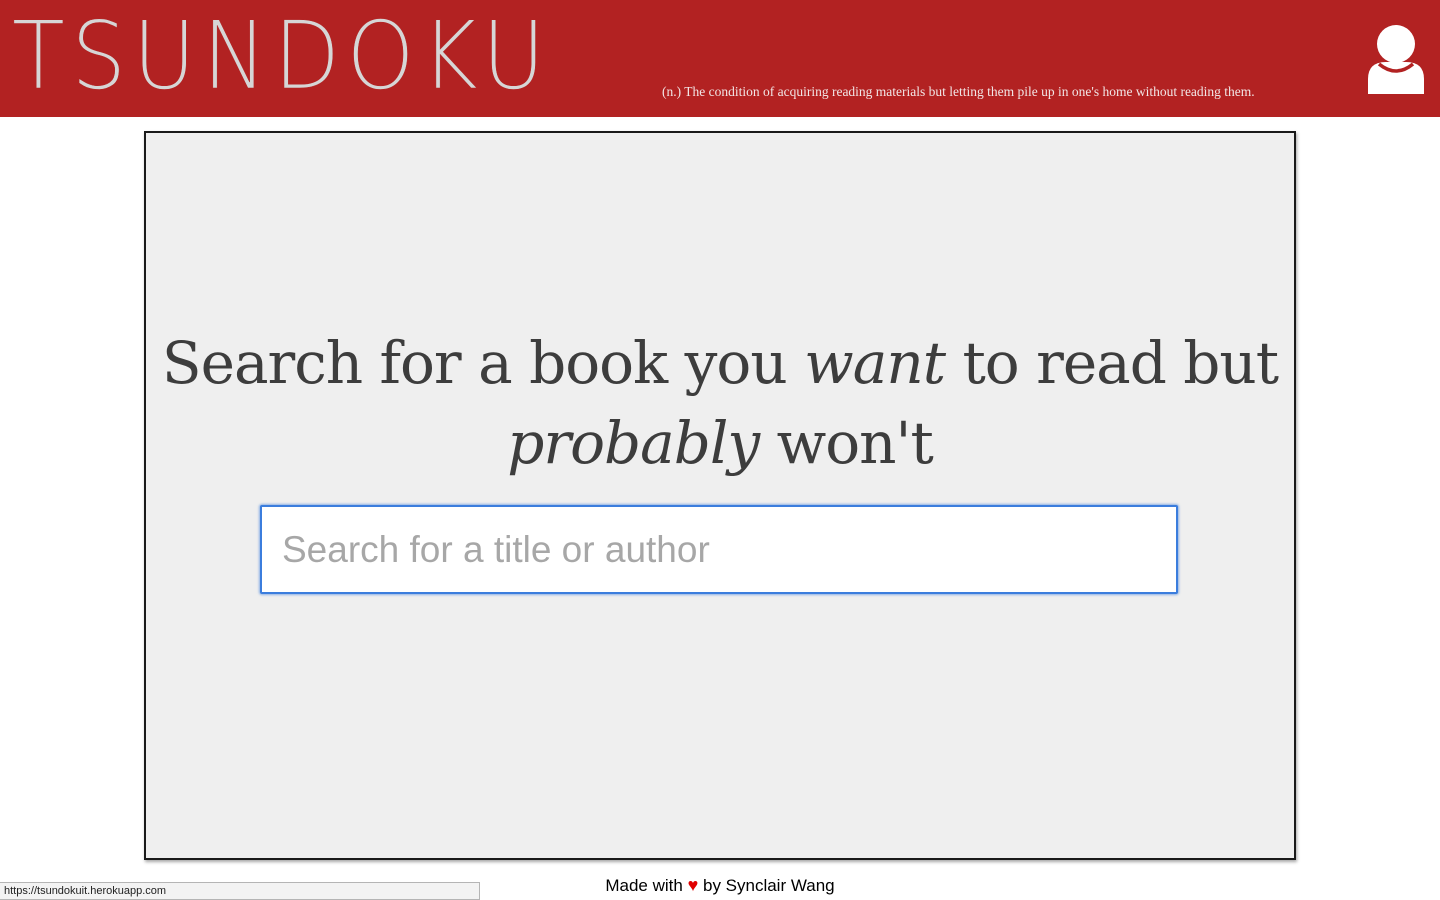 The image size is (1440, 900). What do you see at coordinates (693, 885) in the screenshot?
I see `heart-icon: ♥` at bounding box center [693, 885].